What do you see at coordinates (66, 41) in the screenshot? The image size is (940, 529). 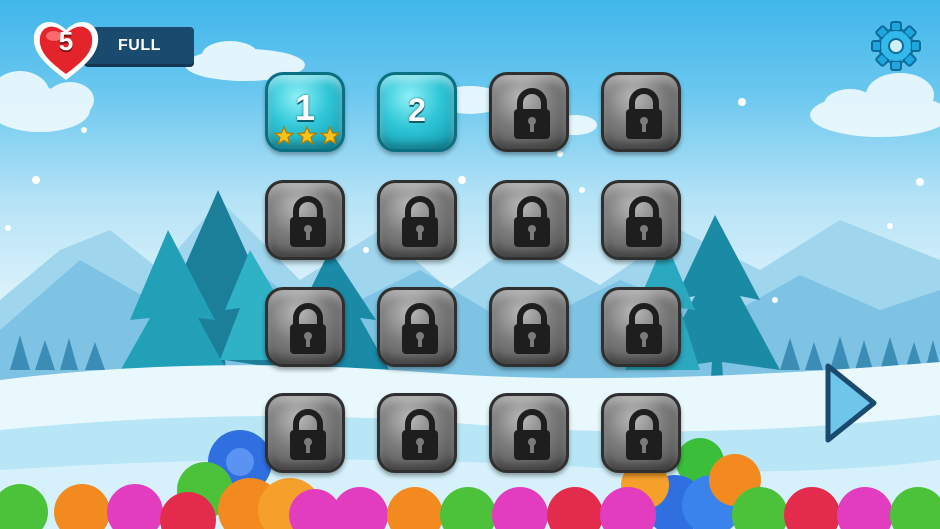 I see `lives-count: 5` at bounding box center [66, 41].